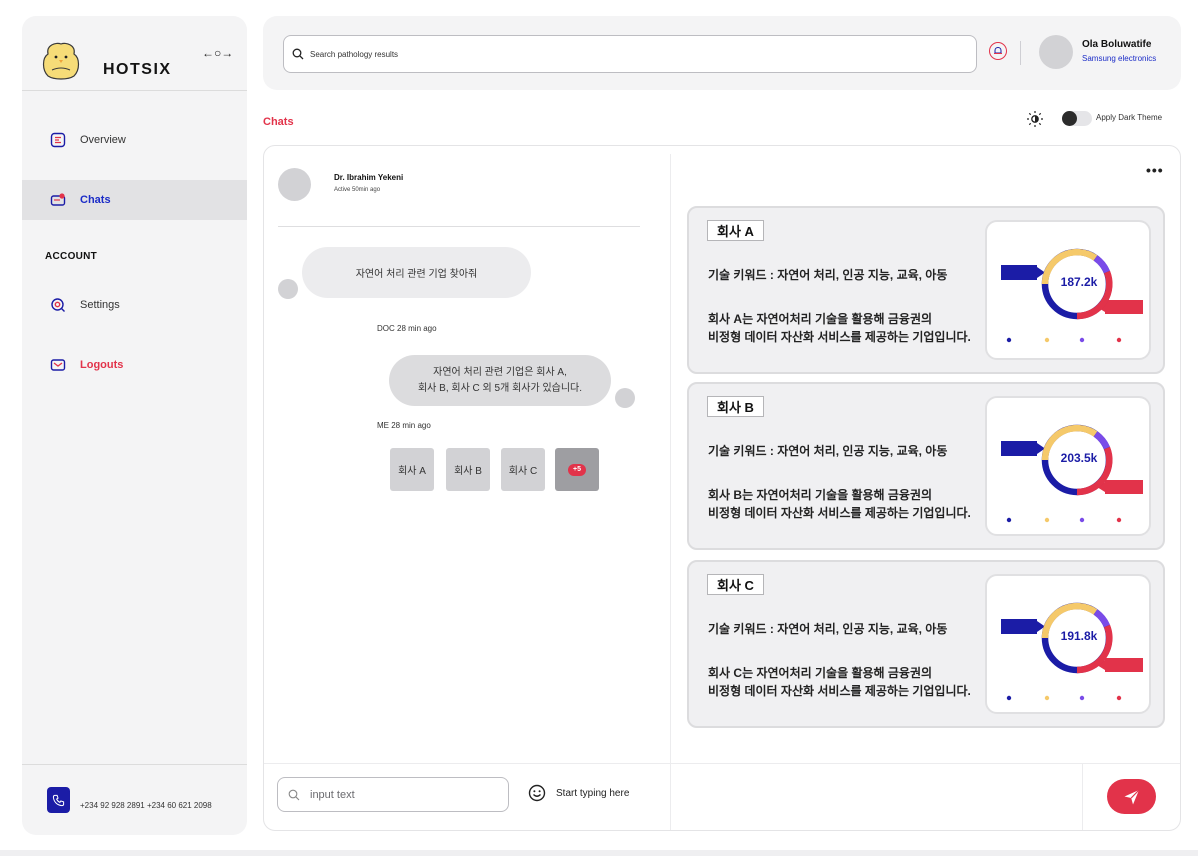  I want to click on section-title-account: ACCOUNT, so click(71, 256).